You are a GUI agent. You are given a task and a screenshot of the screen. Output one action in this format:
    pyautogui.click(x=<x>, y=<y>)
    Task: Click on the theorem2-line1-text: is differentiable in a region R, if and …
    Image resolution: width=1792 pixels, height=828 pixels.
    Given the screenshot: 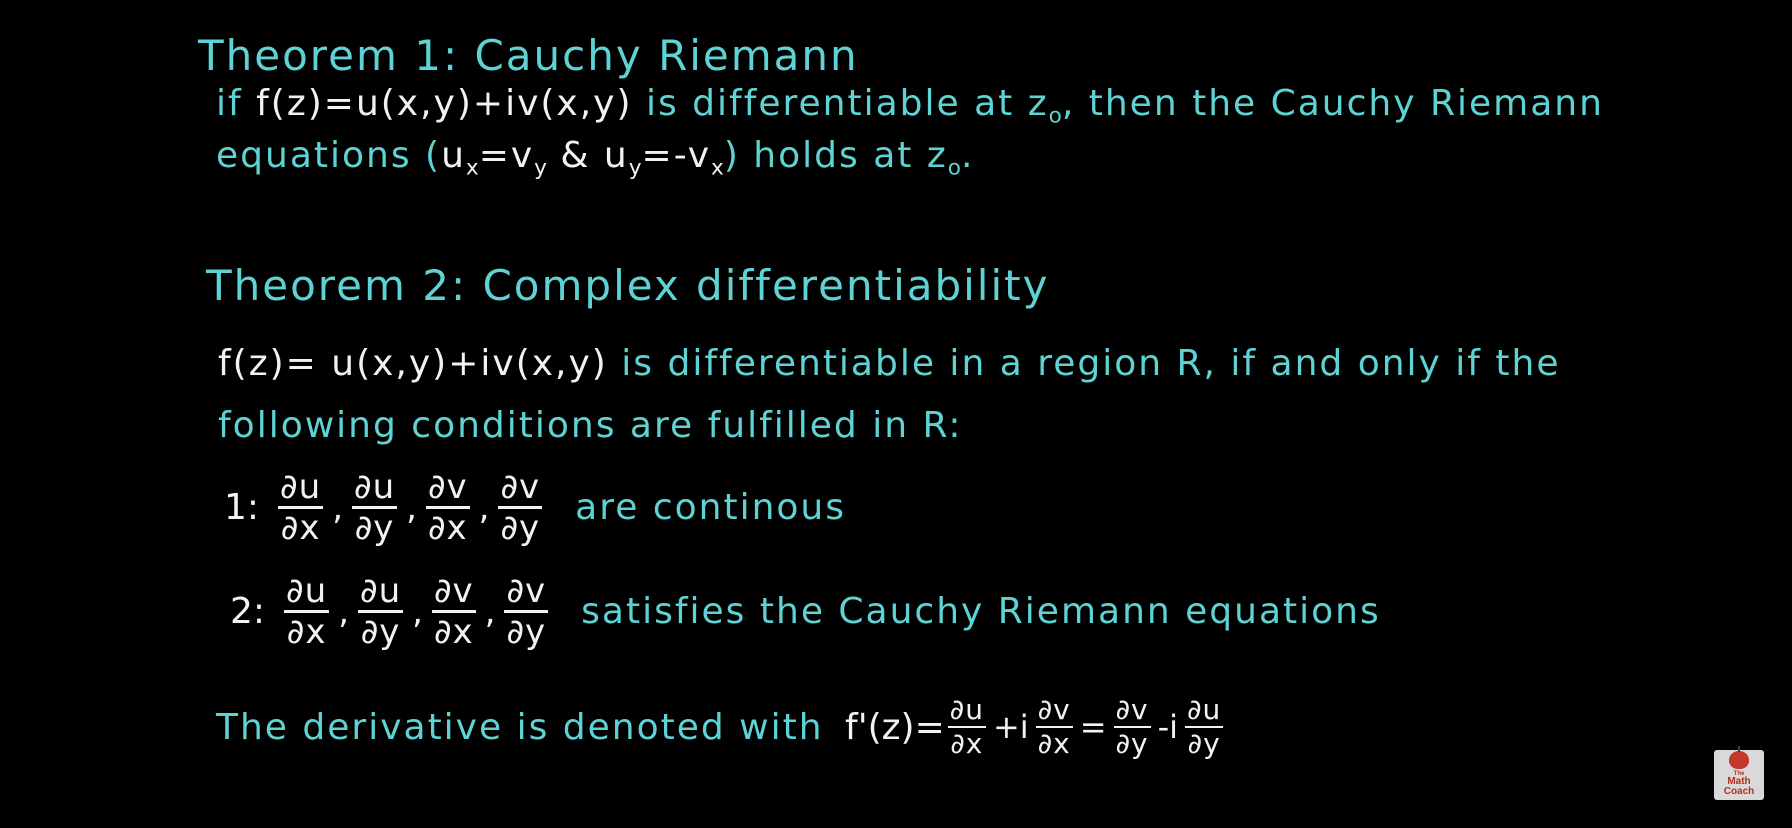 What is the action you would take?
    pyautogui.click(x=1084, y=363)
    